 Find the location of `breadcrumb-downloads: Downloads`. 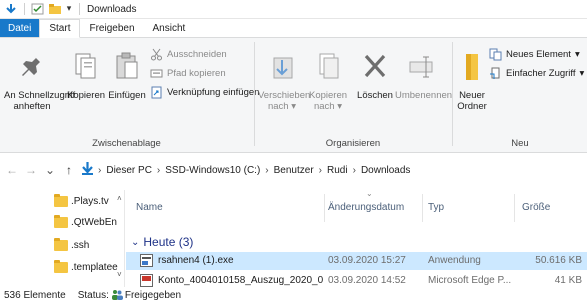

breadcrumb-downloads: Downloads is located at coordinates (385, 170).